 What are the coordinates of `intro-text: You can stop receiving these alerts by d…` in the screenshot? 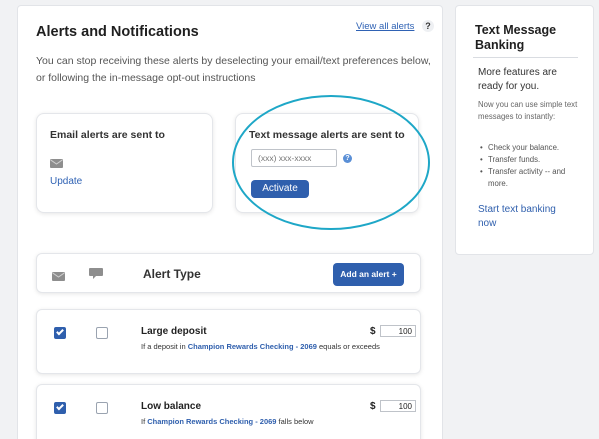 It's located at (233, 69).